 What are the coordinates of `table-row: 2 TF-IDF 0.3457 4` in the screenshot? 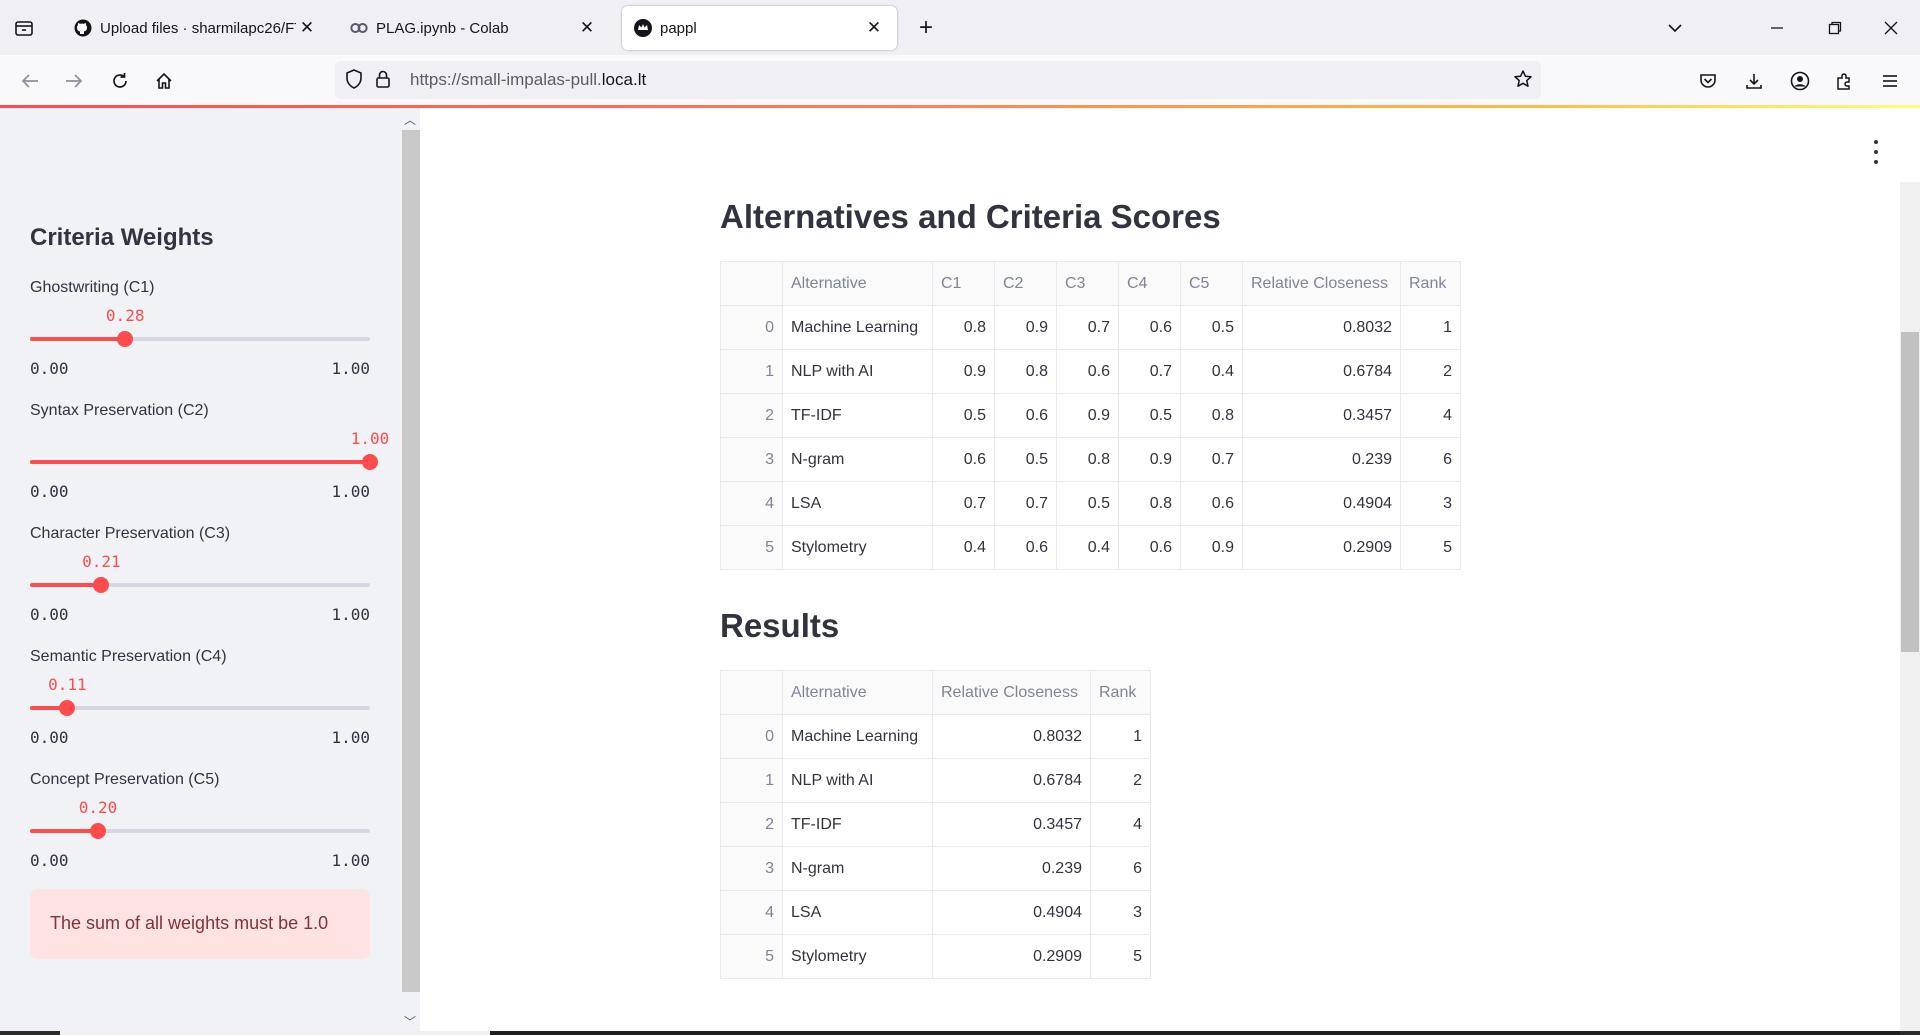 It's located at (935, 824).